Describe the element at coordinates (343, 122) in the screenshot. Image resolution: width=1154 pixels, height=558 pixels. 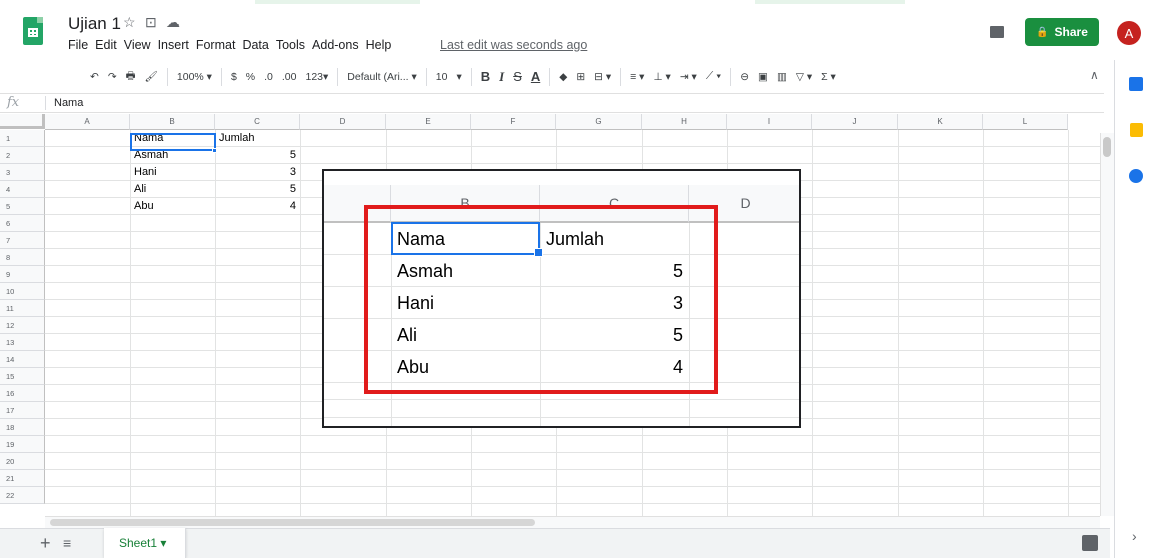
I see `column-header-d: D` at that location.